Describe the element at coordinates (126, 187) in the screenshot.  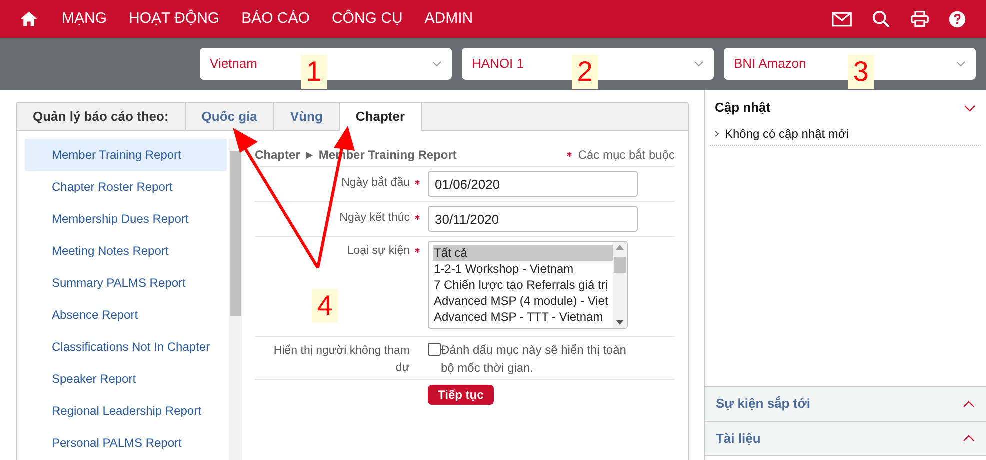
I see `report-link: Chapter Roster Report` at that location.